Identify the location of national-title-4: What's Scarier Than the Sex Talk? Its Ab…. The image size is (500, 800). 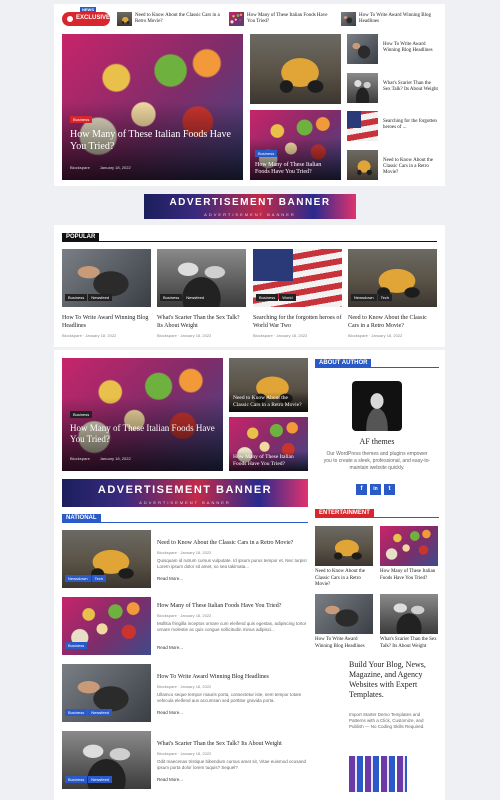
(232, 744).